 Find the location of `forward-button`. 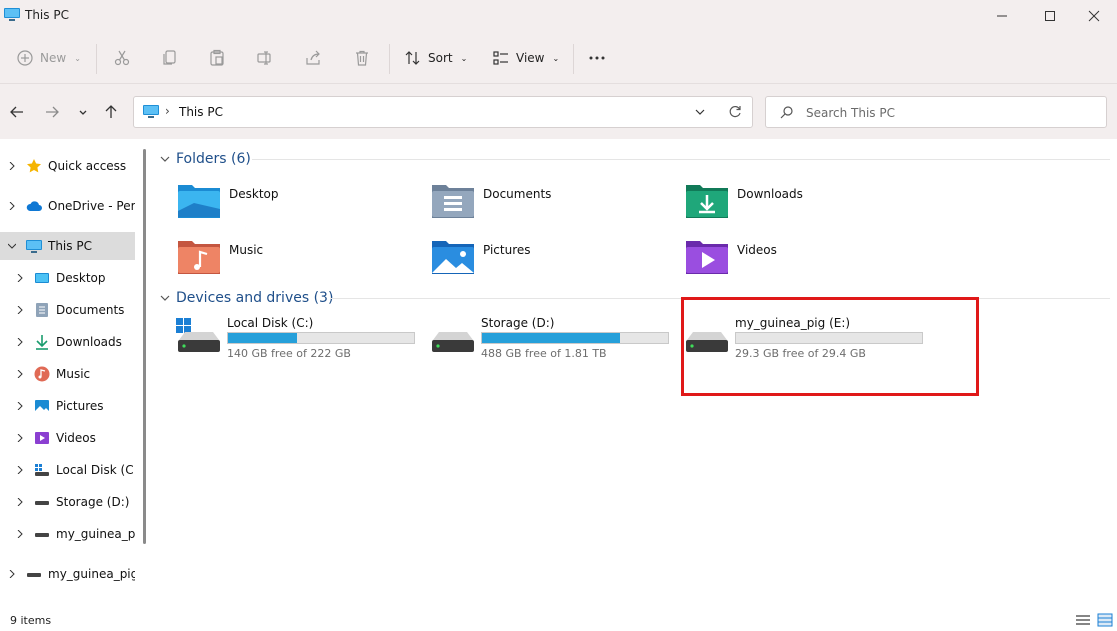

forward-button is located at coordinates (52, 112).